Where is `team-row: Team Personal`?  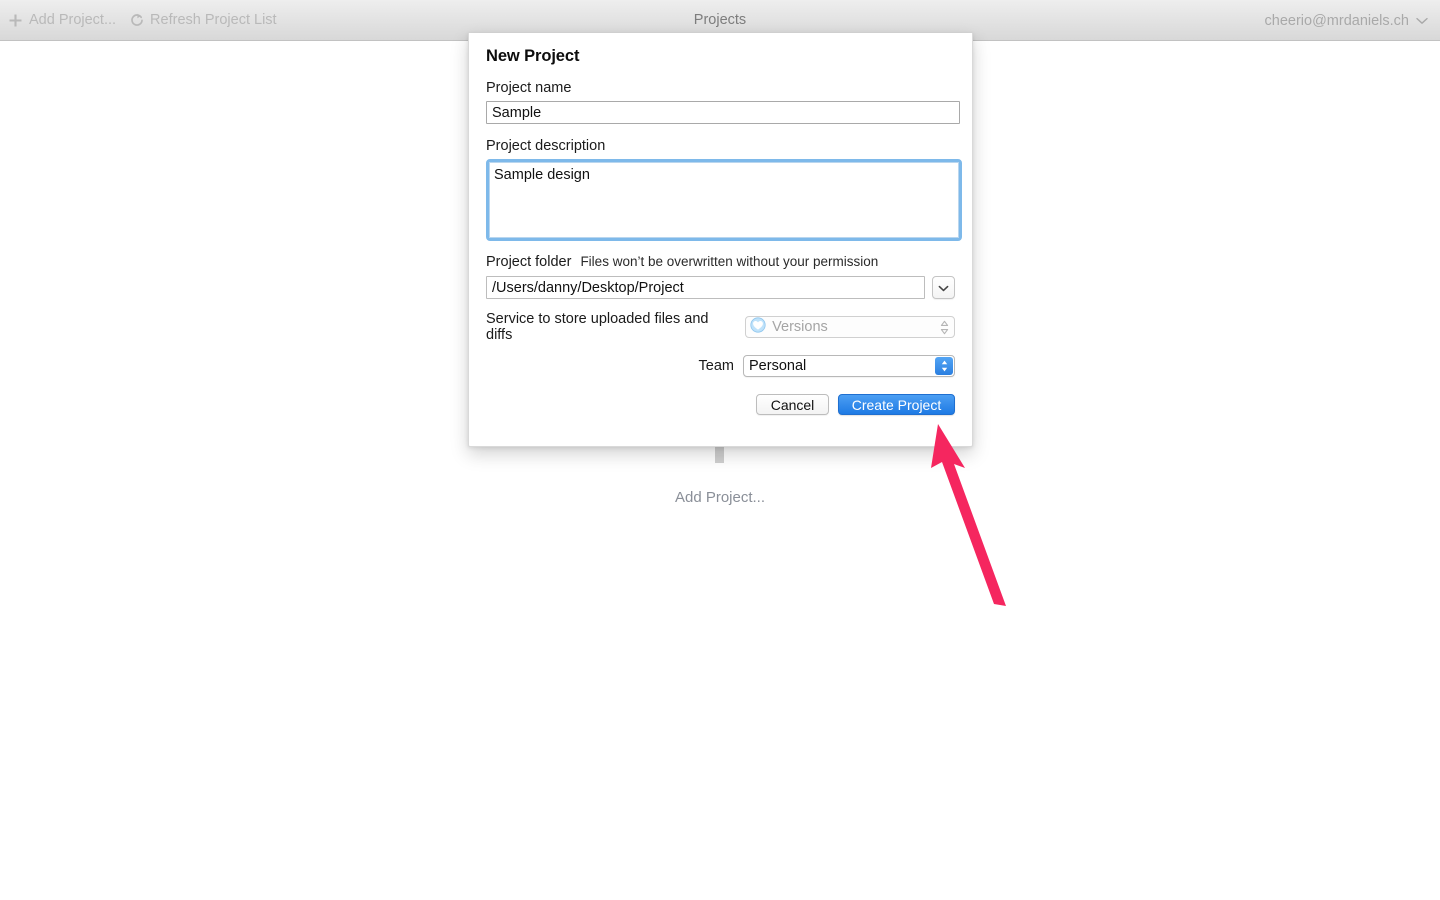
team-row: Team Personal is located at coordinates (720, 366).